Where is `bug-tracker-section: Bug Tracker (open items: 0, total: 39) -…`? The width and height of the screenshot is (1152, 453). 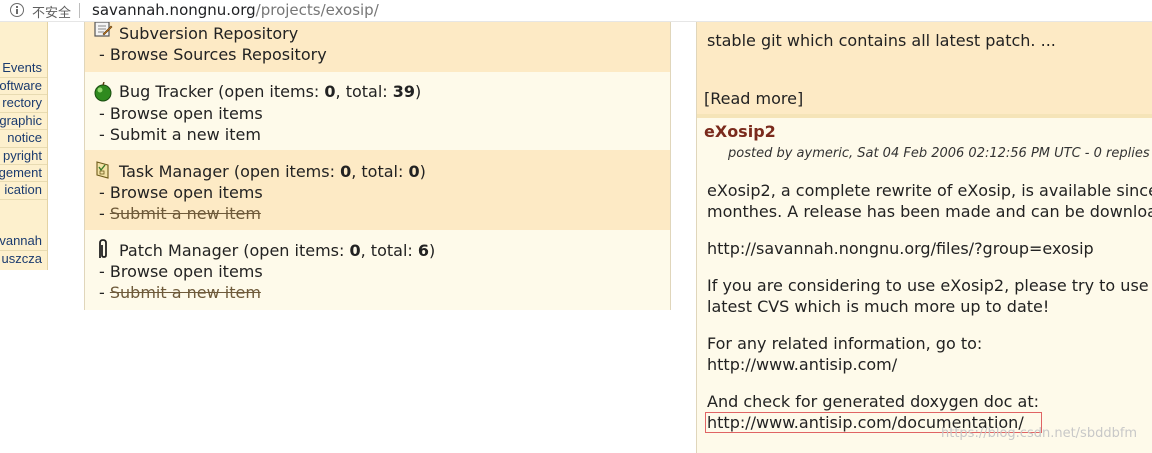
bug-tracker-section: Bug Tracker (open items: 0, total: 39) -… is located at coordinates (377, 111).